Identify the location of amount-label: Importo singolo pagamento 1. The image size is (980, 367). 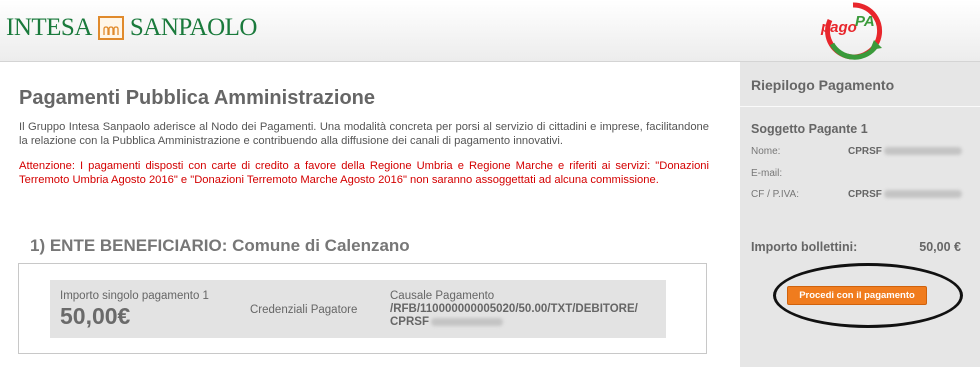
(134, 296).